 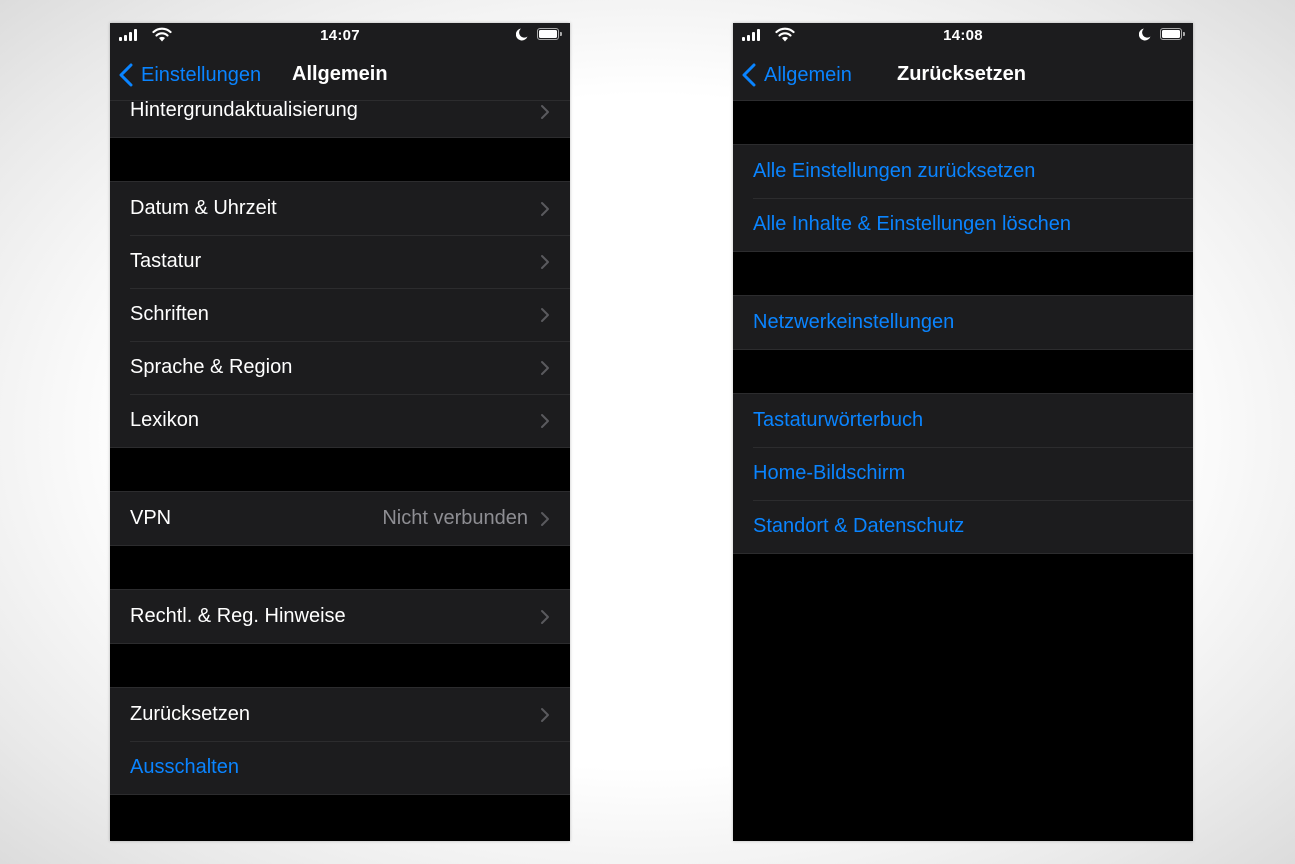 I want to click on reset-home-screen-button: Home-Bildschirm, so click(x=963, y=473).